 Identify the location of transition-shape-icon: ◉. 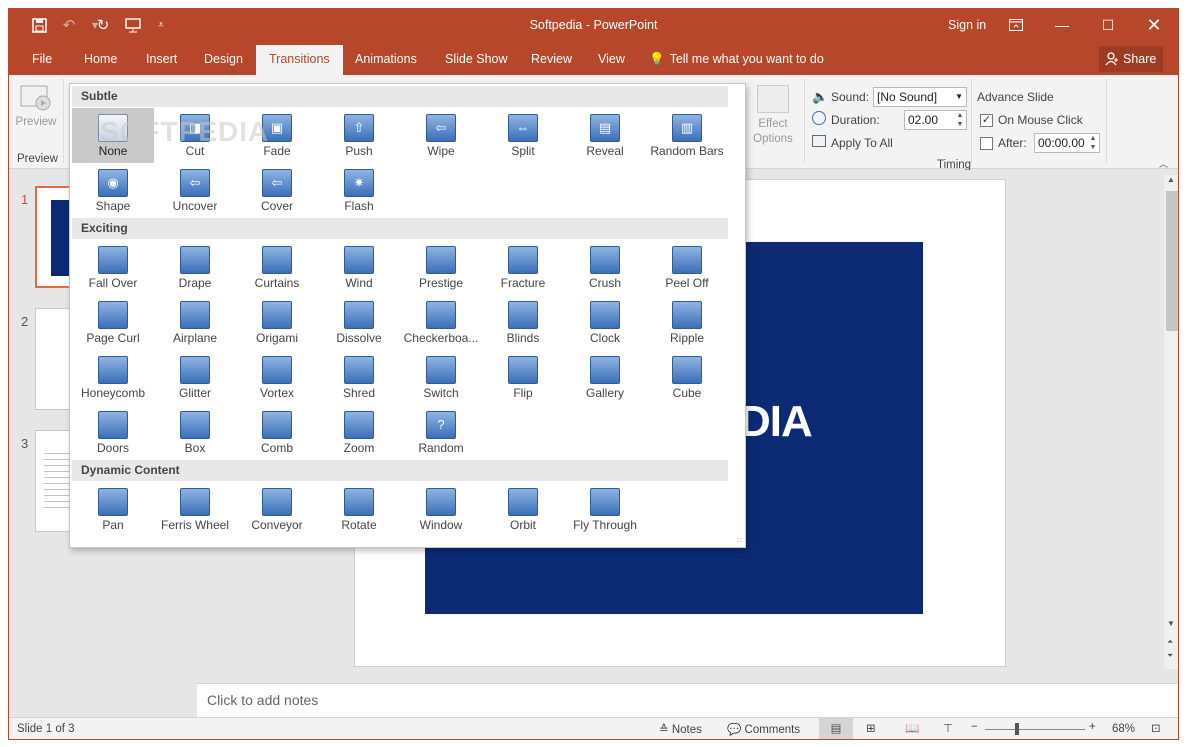
(113, 183).